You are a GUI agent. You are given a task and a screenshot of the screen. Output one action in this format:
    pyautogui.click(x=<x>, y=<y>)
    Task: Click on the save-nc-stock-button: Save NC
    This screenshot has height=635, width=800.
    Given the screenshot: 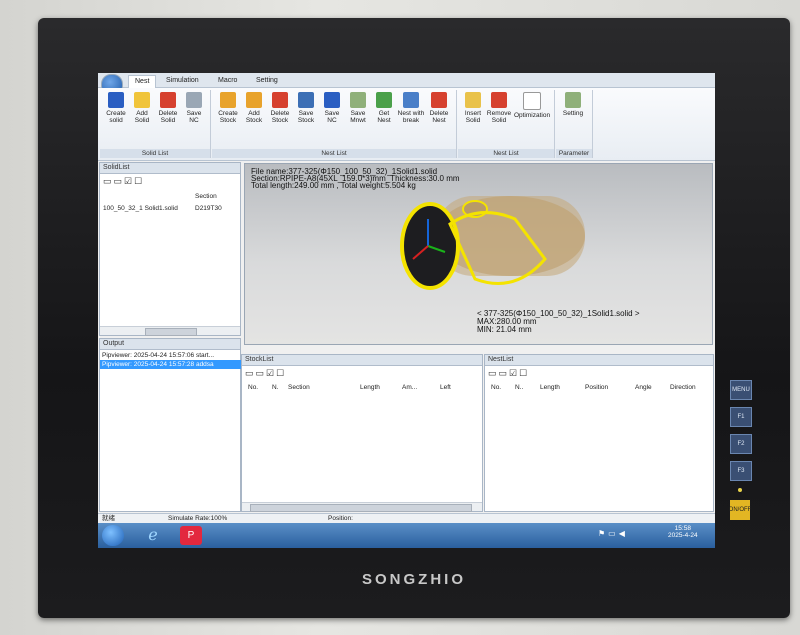 What is the action you would take?
    pyautogui.click(x=332, y=108)
    